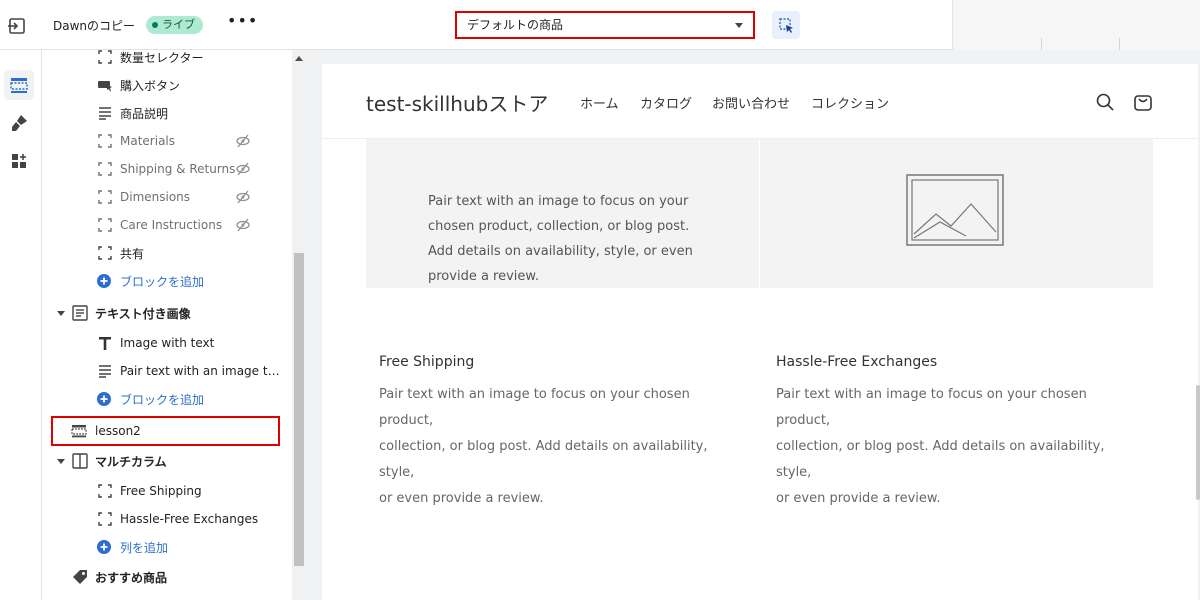 The image size is (1200, 600). Describe the element at coordinates (955, 210) in the screenshot. I see `image-placeholder-icon` at that location.